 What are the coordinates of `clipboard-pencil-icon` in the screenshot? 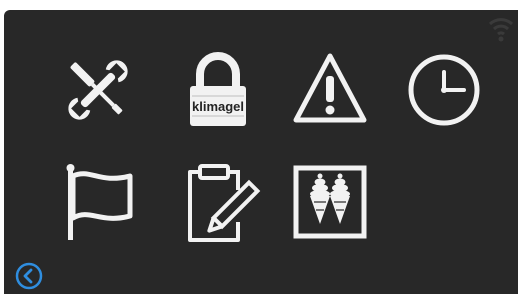 It's located at (224, 203).